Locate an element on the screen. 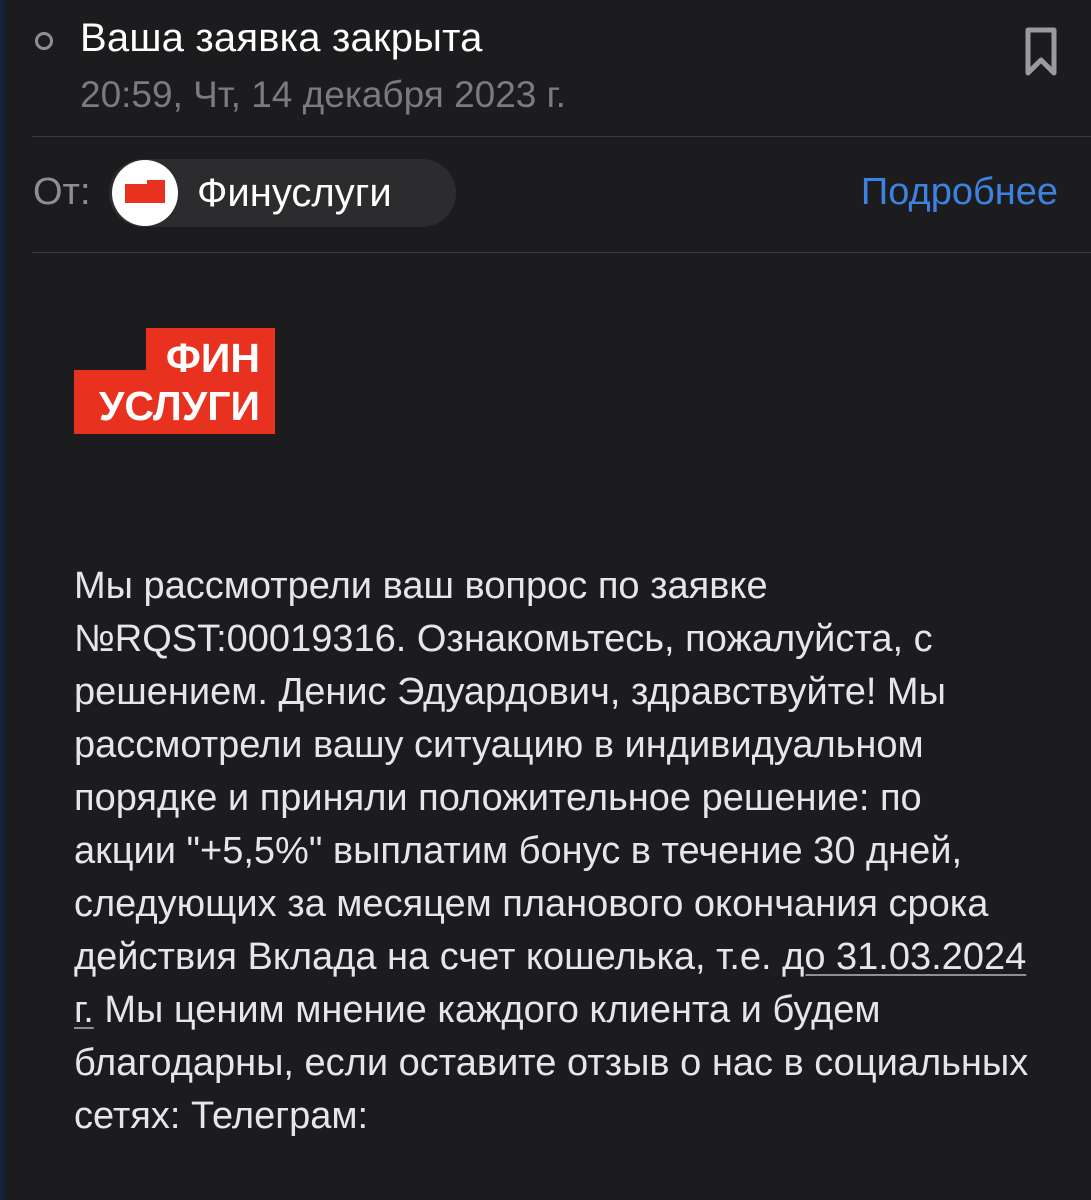  unread-dot-icon is located at coordinates (44, 41).